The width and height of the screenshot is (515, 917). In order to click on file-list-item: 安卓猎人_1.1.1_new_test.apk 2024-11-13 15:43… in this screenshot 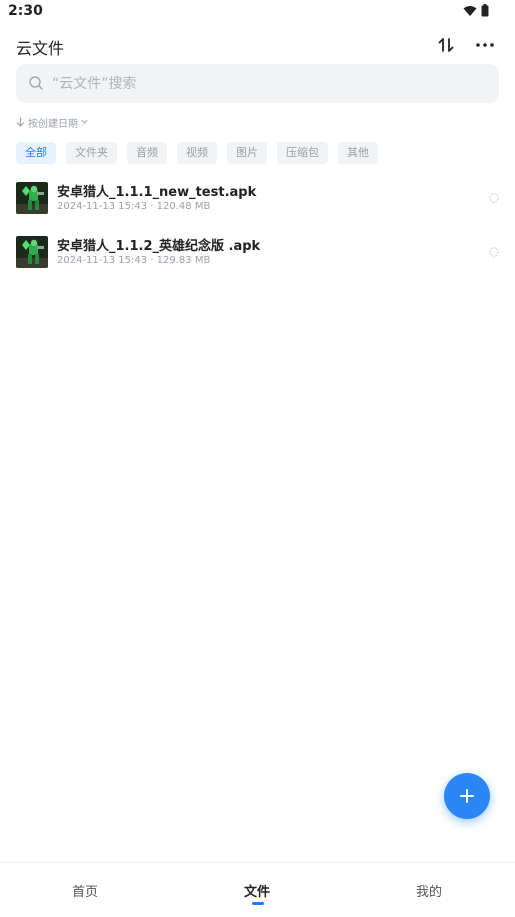, I will do `click(257, 205)`.